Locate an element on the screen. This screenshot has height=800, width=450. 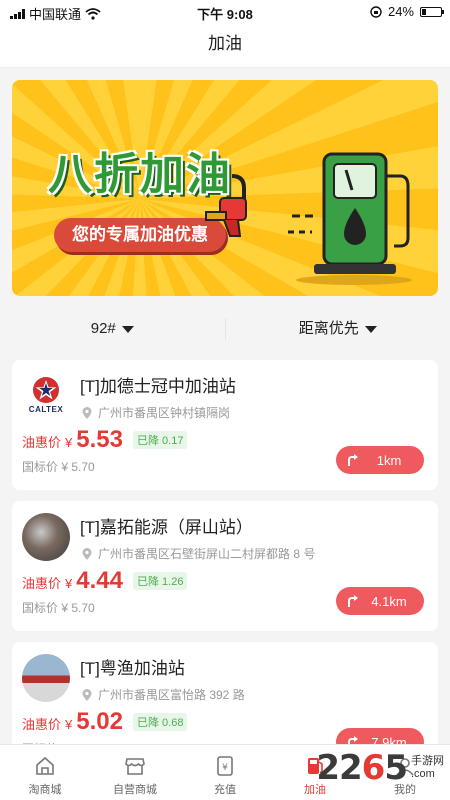
status-right: 24% is located at coordinates (407, 11).